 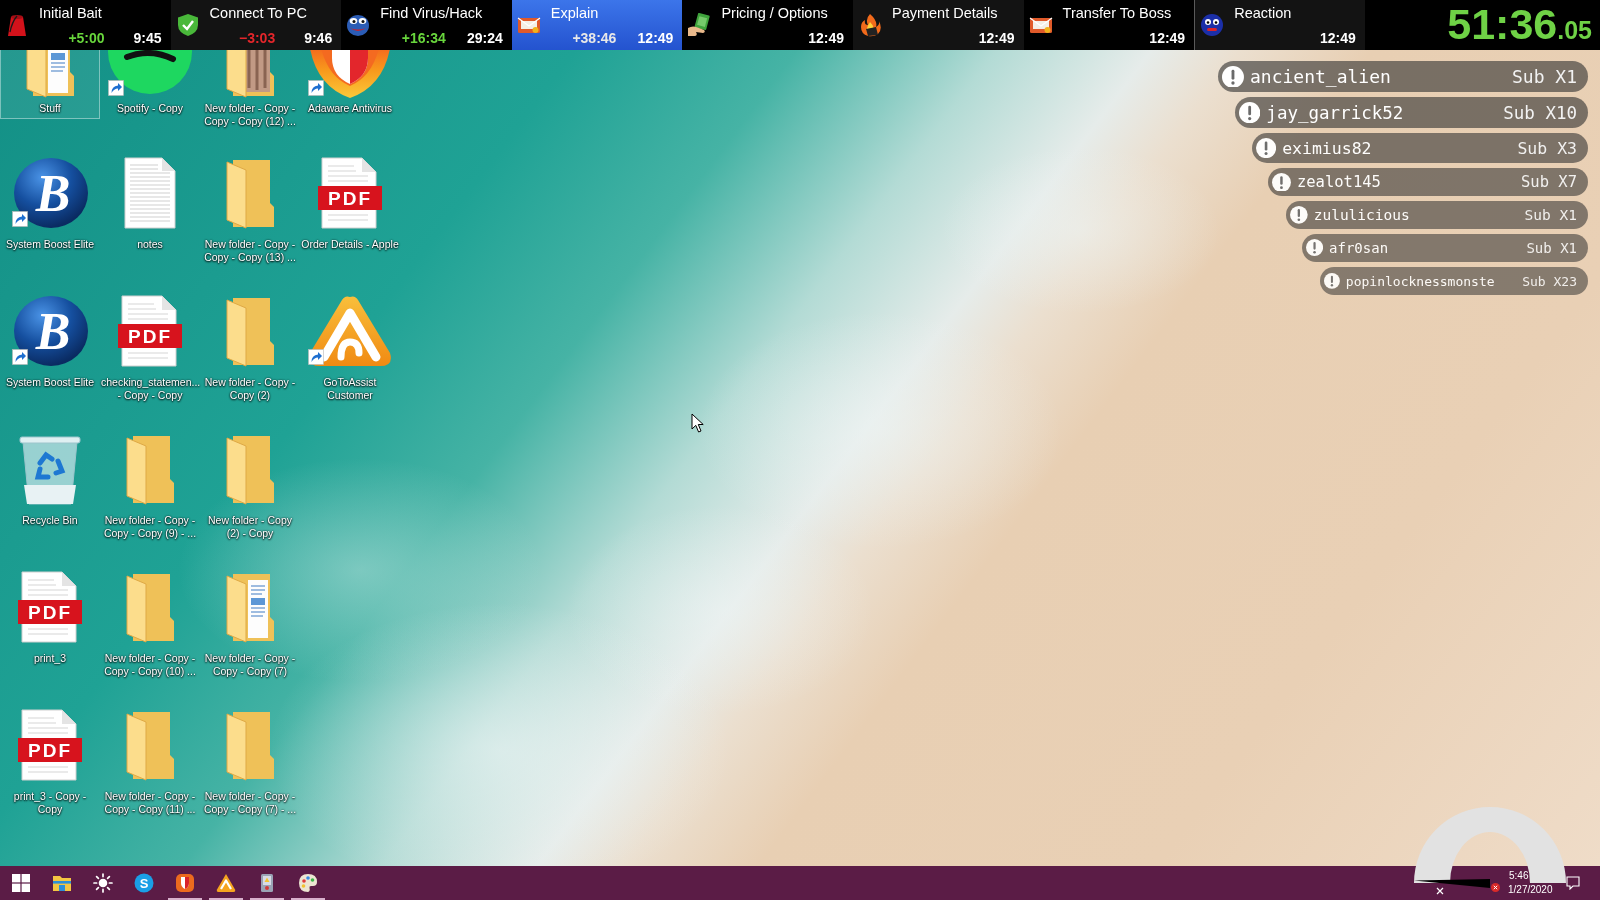 What do you see at coordinates (17, 25) in the screenshot?
I see `fez-icon` at bounding box center [17, 25].